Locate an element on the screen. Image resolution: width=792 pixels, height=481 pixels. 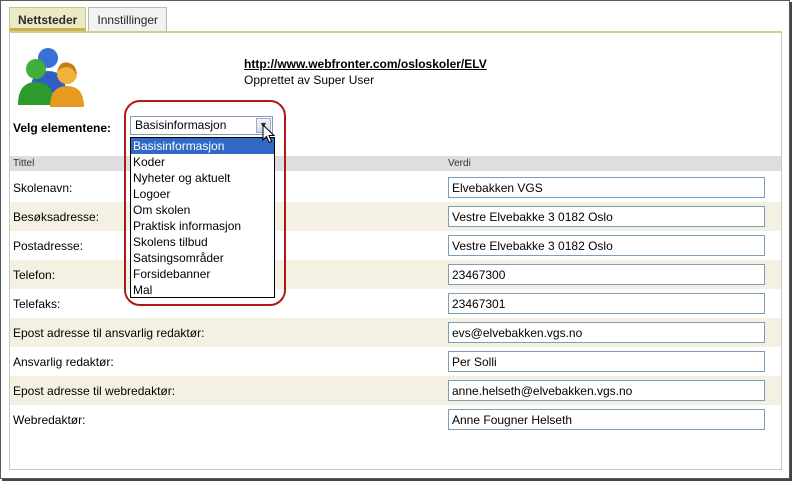
row-label: Ansvarlig redaktør: is located at coordinates (63, 362).